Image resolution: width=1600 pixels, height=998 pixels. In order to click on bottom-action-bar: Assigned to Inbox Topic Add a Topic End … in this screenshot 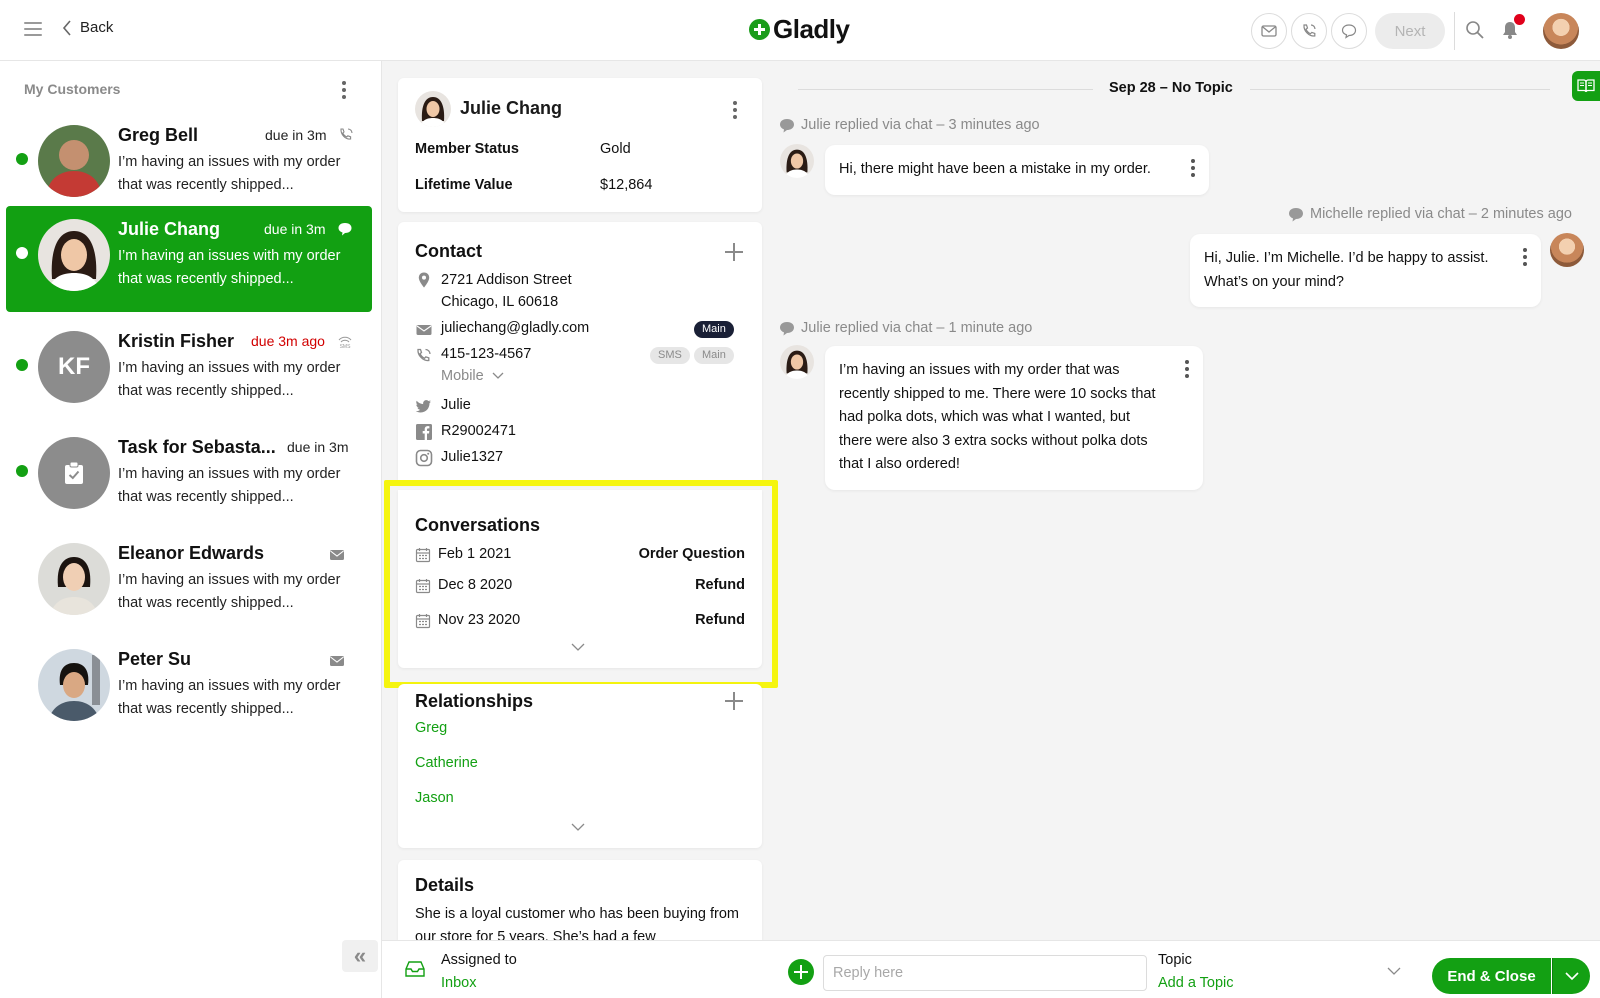, I will do `click(991, 969)`.